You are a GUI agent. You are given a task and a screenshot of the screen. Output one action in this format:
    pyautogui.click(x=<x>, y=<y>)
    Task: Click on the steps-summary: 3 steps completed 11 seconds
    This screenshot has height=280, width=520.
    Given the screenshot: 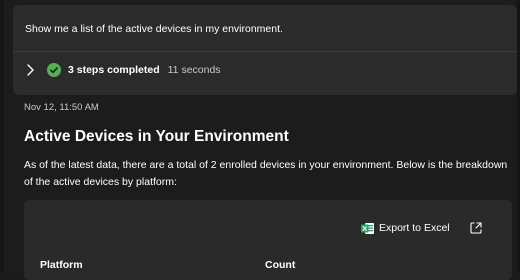 What is the action you would take?
    pyautogui.click(x=123, y=70)
    